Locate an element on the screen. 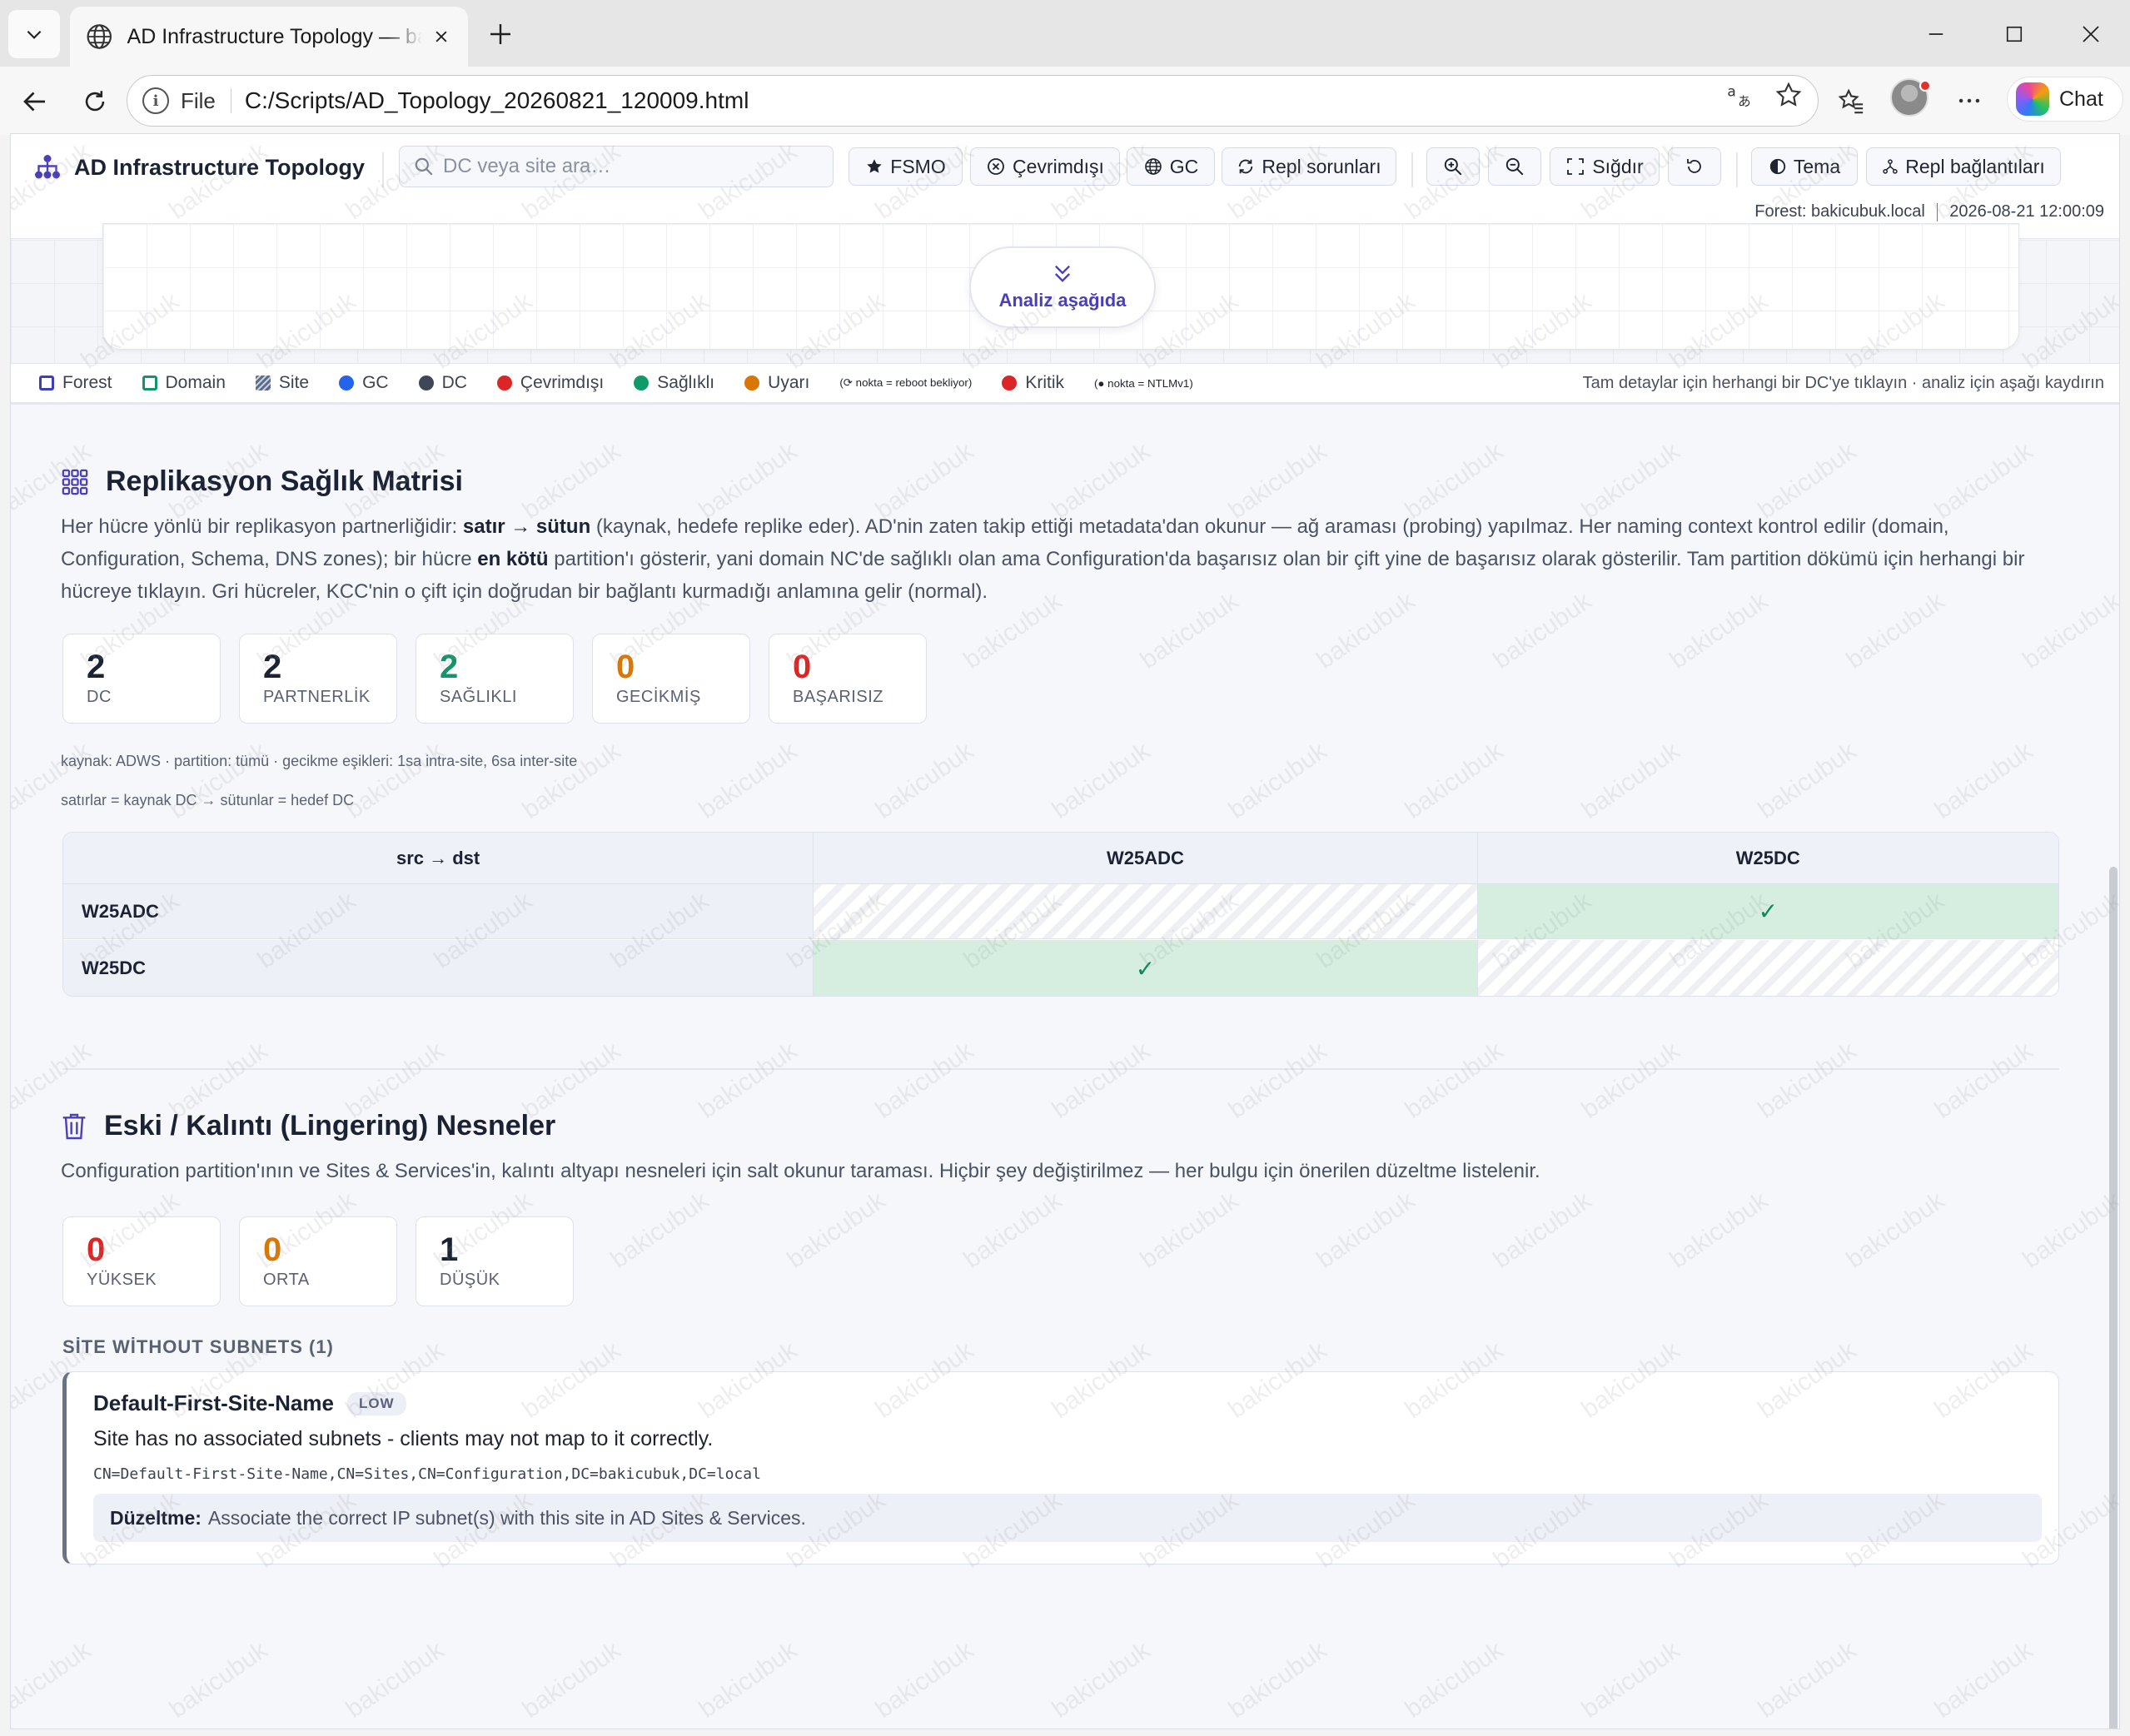 The width and height of the screenshot is (2130, 1736). legend-swatch is located at coordinates (149, 383).